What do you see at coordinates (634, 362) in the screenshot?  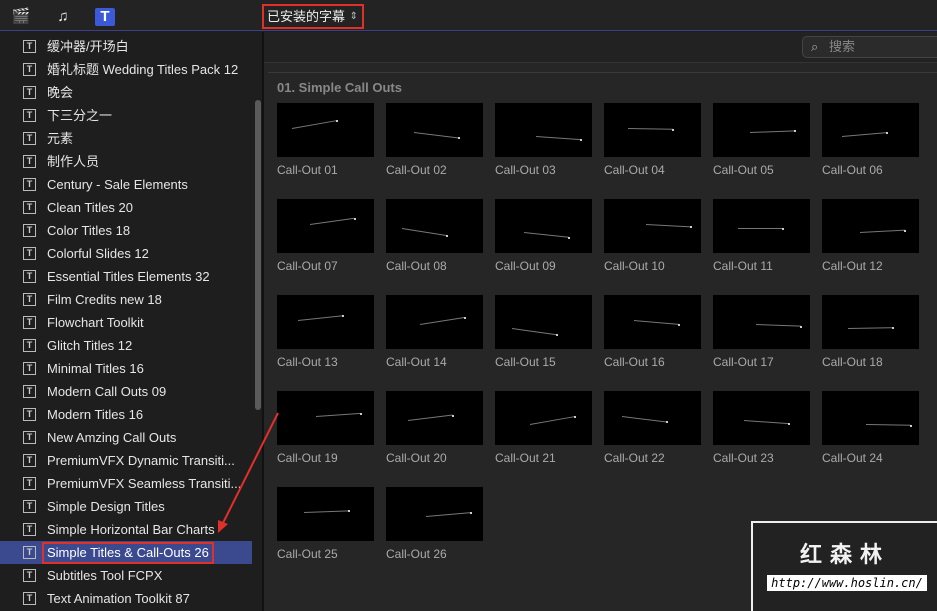 I see `tile-label: Call-Out 16` at bounding box center [634, 362].